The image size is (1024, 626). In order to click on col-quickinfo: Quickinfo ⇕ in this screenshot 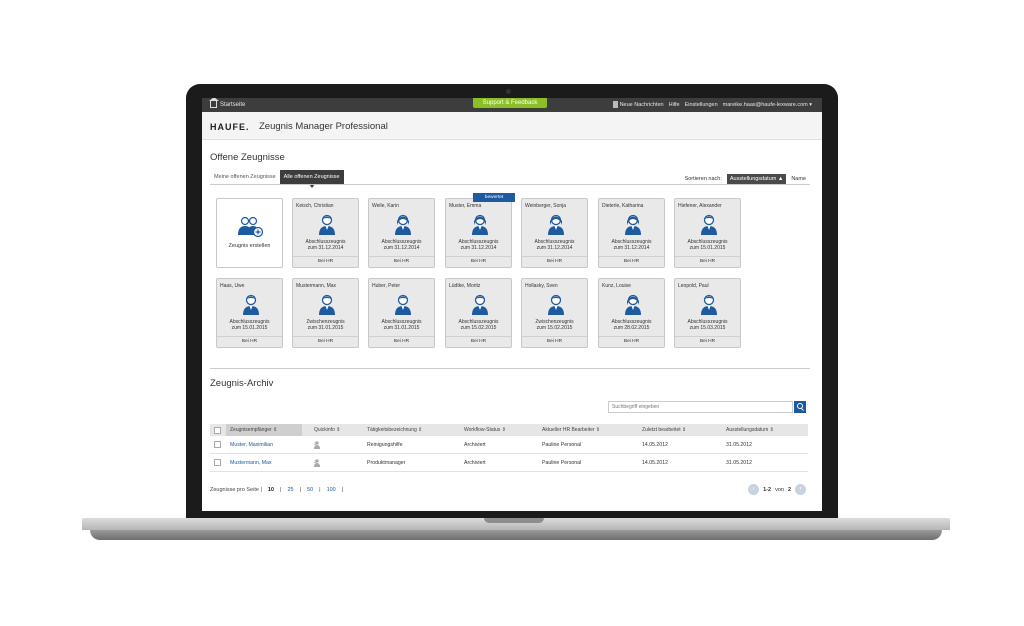, I will do `click(327, 430)`.